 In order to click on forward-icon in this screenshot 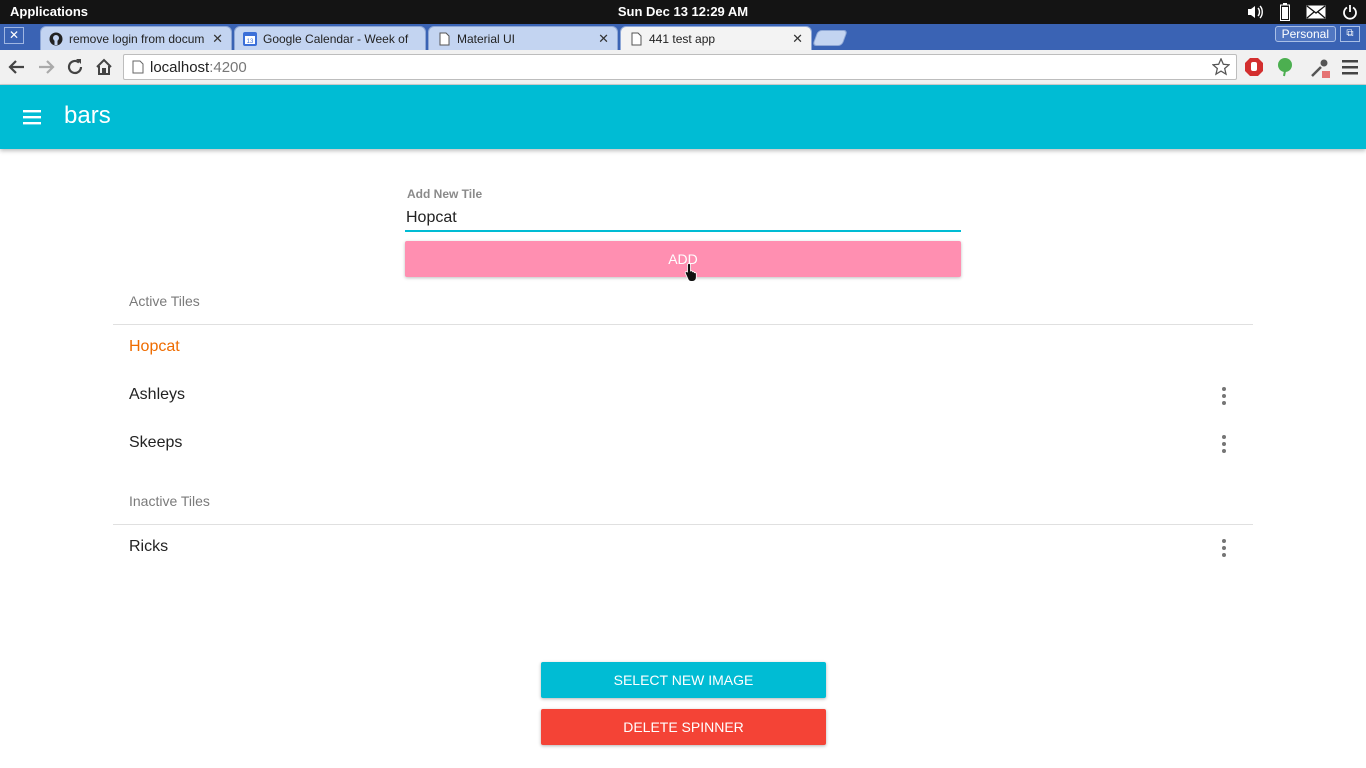, I will do `click(46, 67)`.